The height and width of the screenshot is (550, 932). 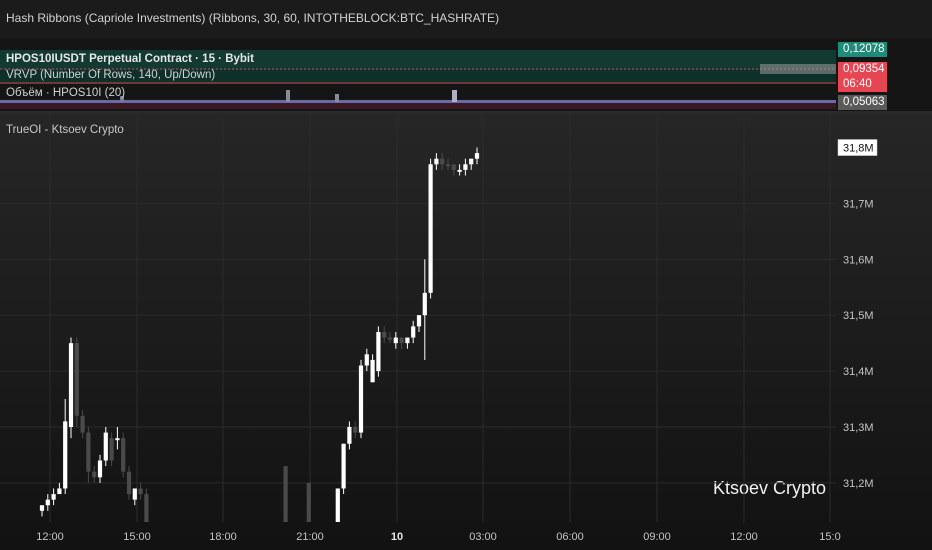 I want to click on y-tick-label: 31,6M, so click(x=858, y=260).